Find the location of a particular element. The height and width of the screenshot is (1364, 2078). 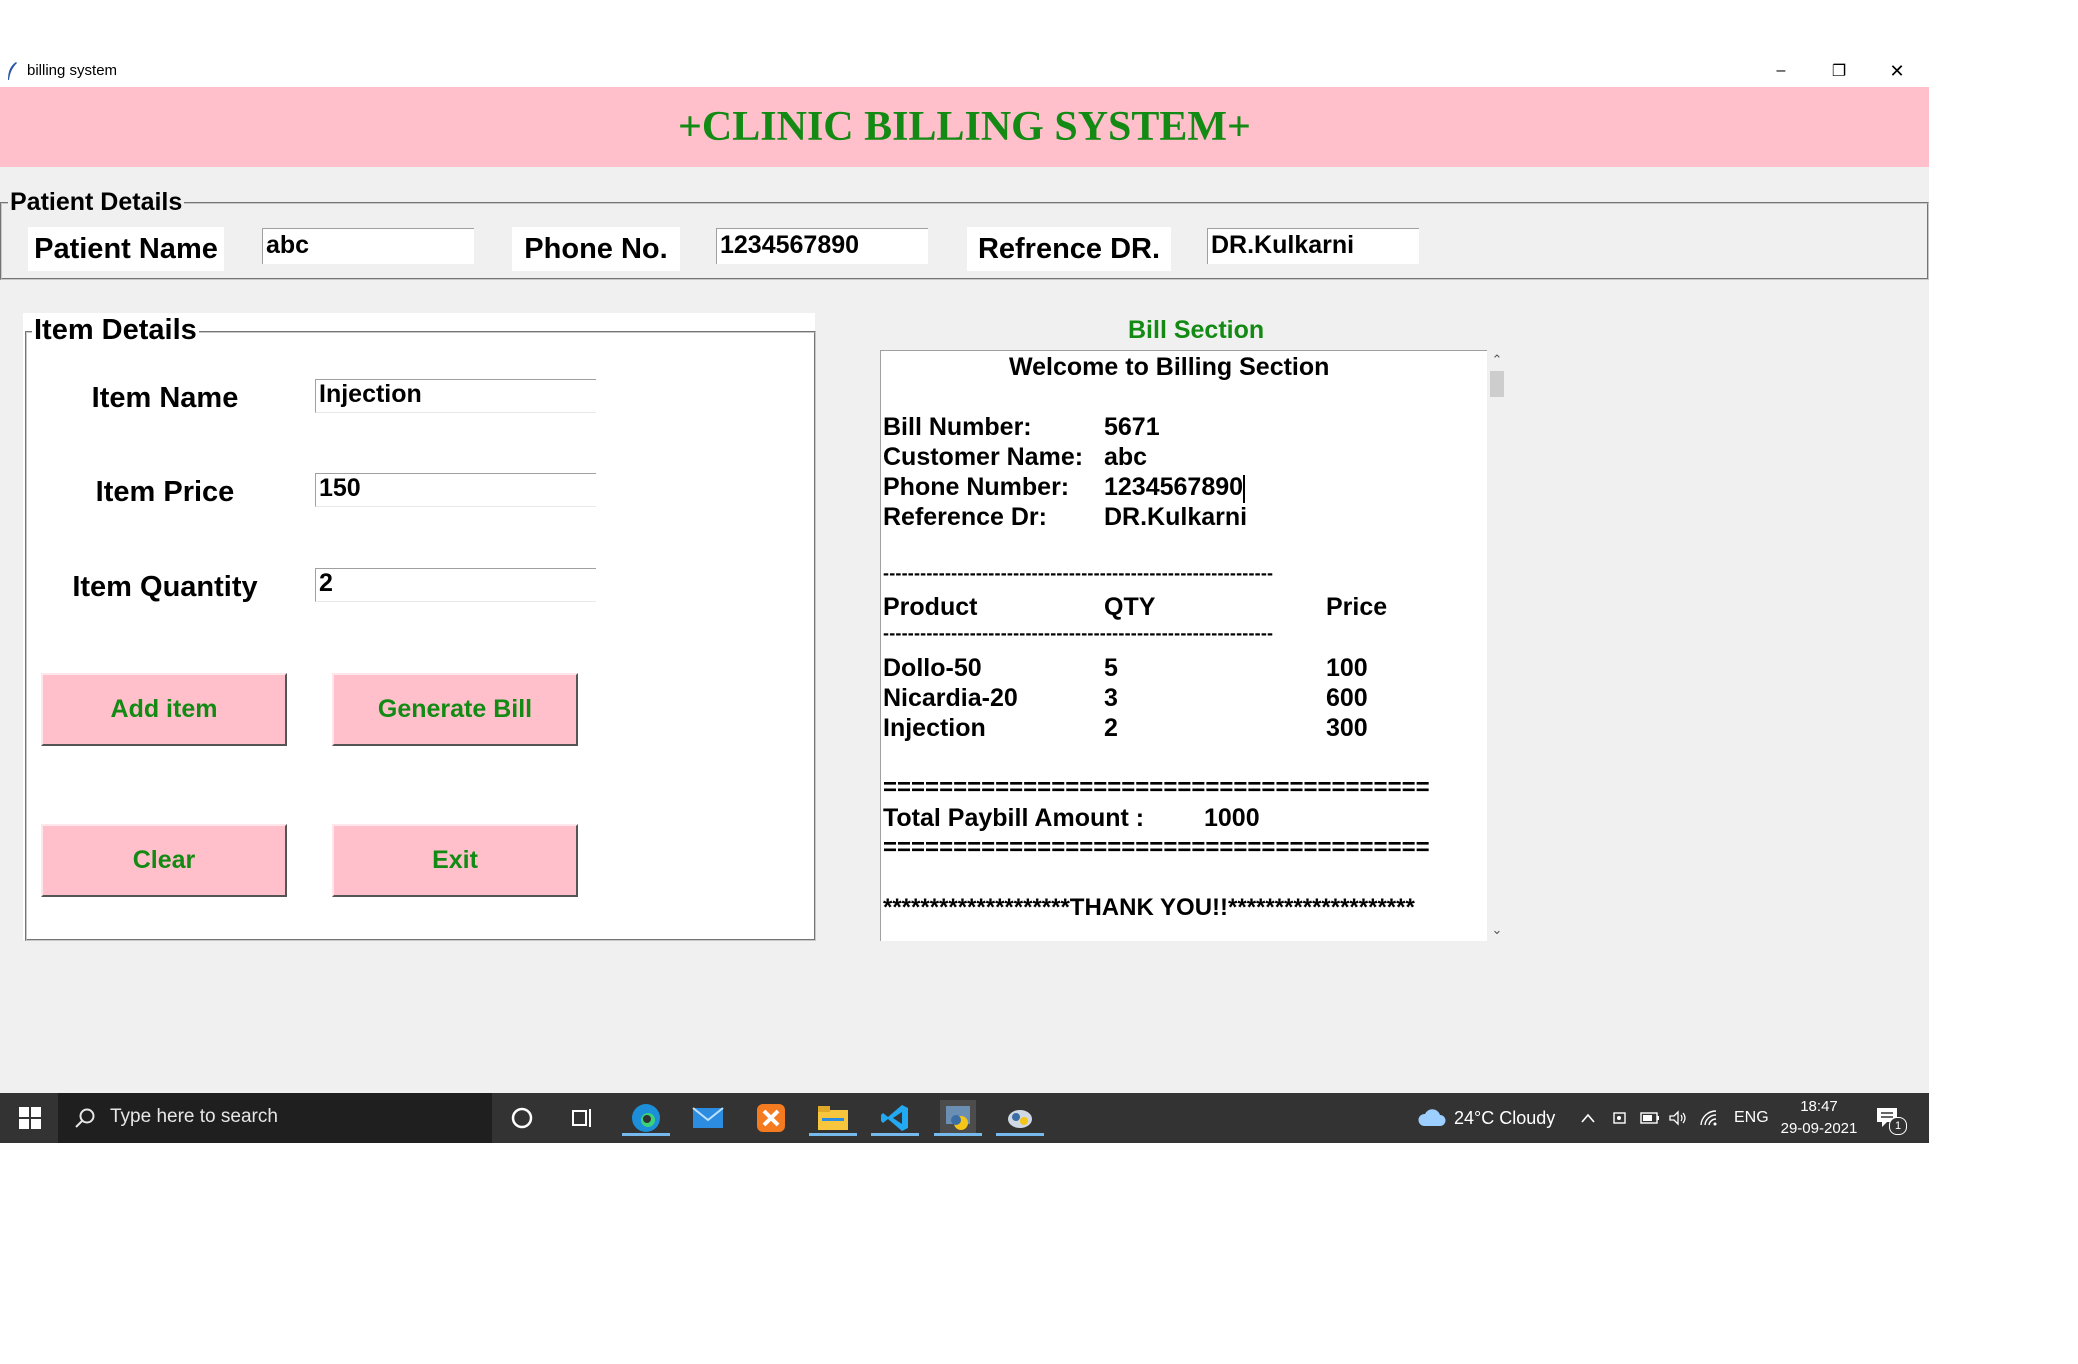

notification-badge: 1 is located at coordinates (1898, 1126).